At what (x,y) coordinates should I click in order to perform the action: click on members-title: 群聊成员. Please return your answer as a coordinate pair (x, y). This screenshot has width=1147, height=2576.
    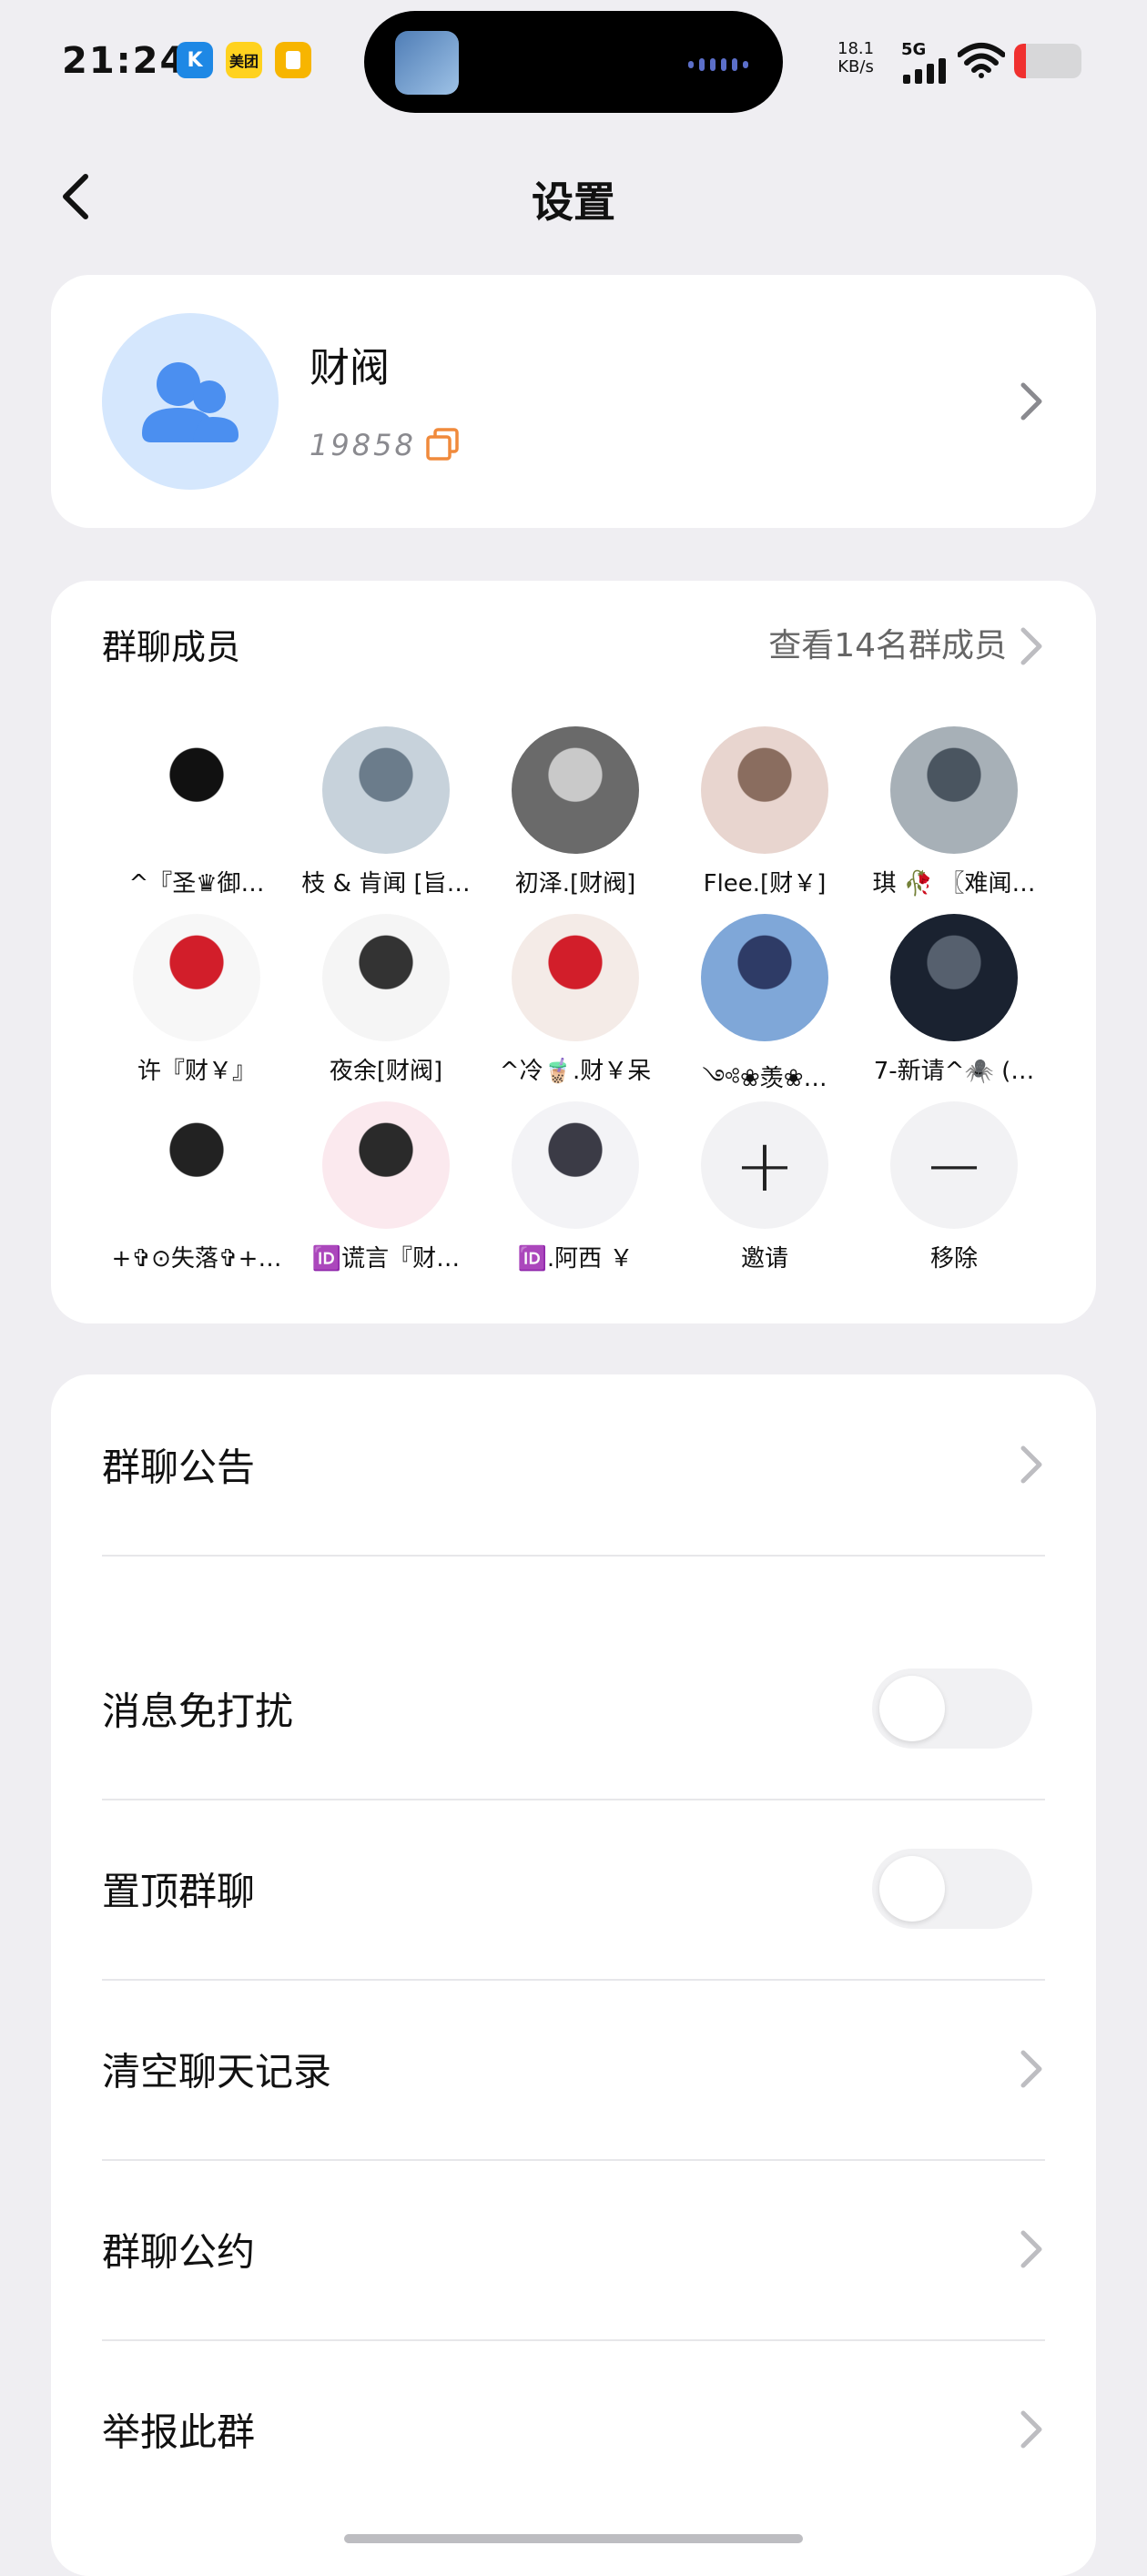
    Looking at the image, I should click on (171, 647).